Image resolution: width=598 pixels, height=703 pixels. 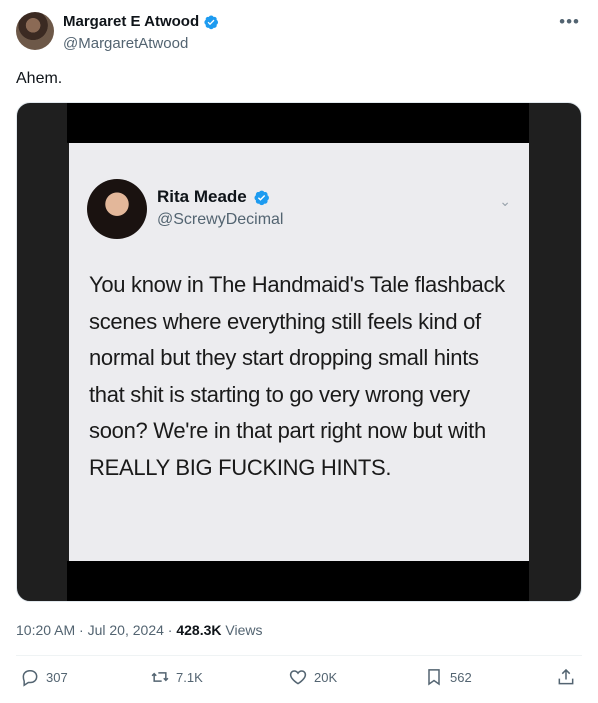 I want to click on action-bar: 307 7.1K 20K 562, so click(x=299, y=680).